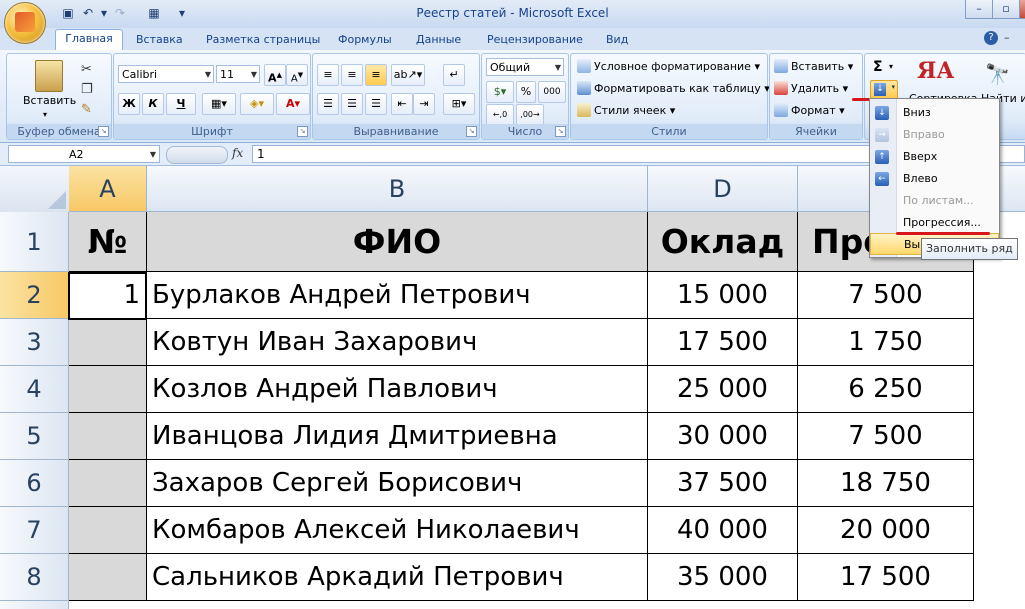 This screenshot has width=1025, height=609. I want to click on paste-dropdown-icon: ▾, so click(45, 115).